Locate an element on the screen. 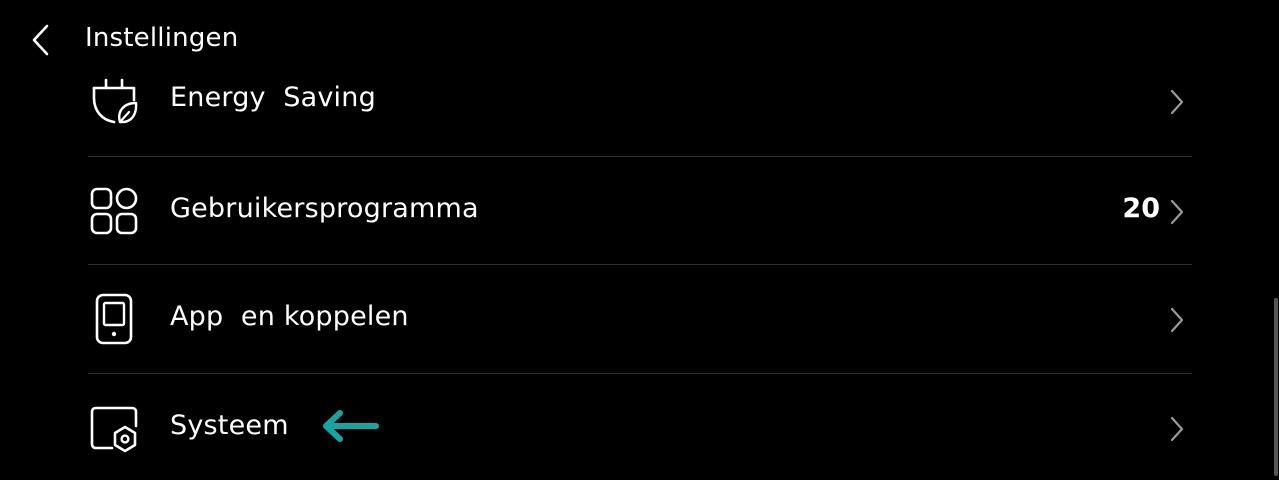 This screenshot has height=480, width=1279. energy-saving-plug-leaf-icon is located at coordinates (114, 102).